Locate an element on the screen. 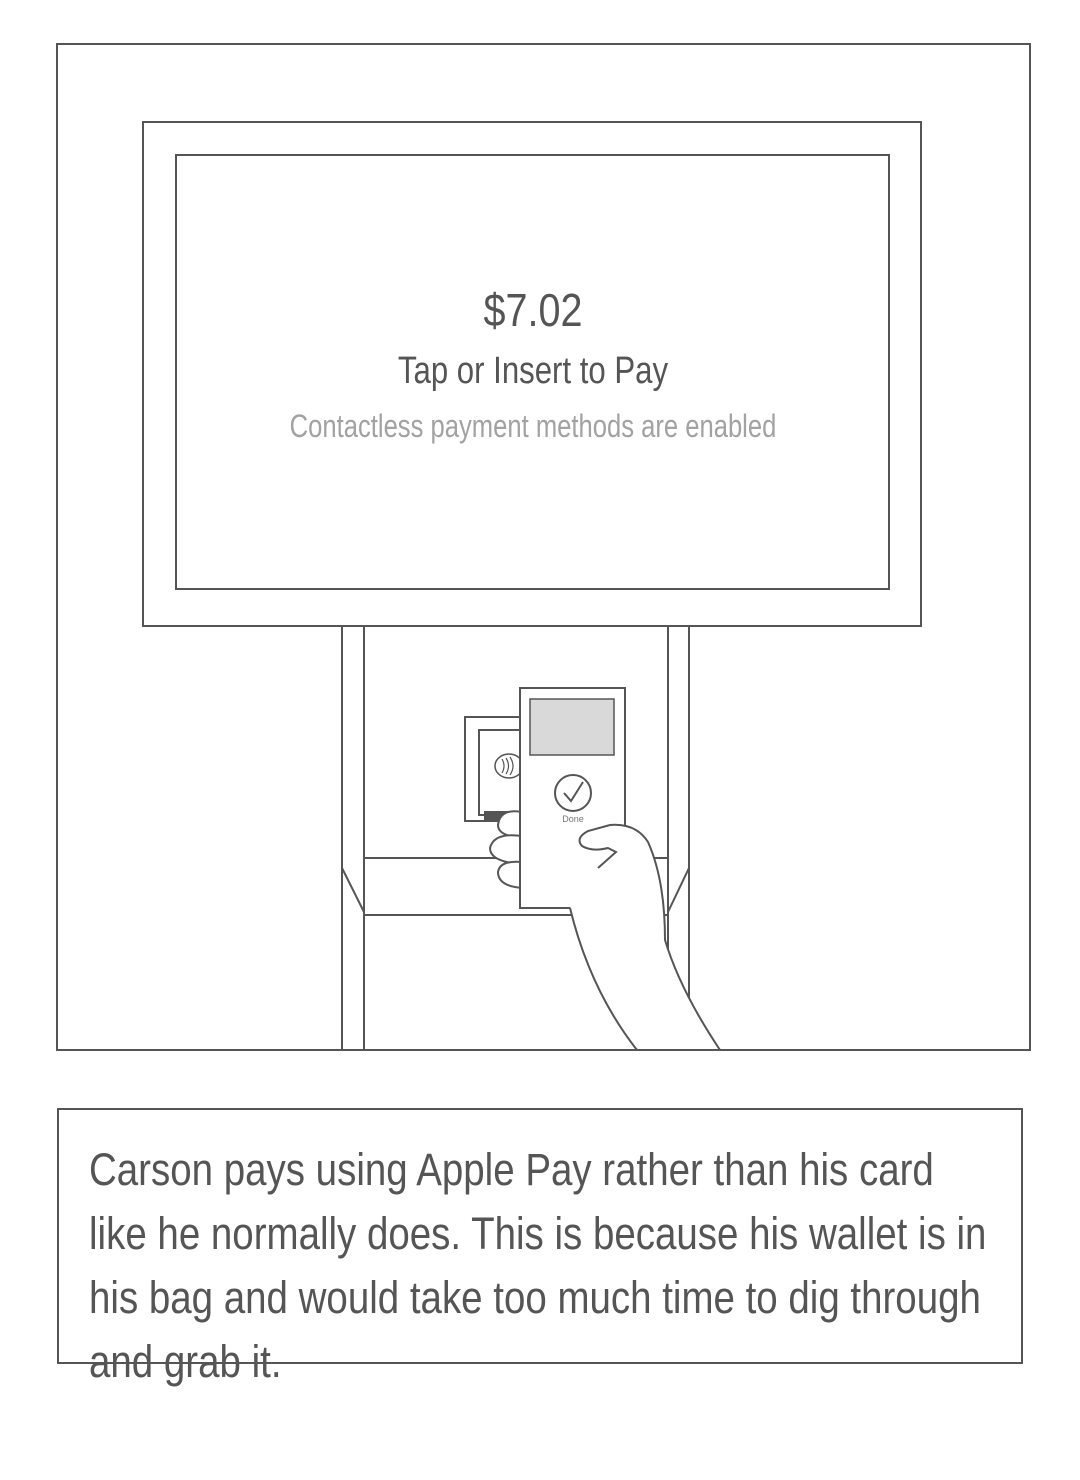  payment-subprompt: Contactless payment methods are enabled is located at coordinates (533, 426).